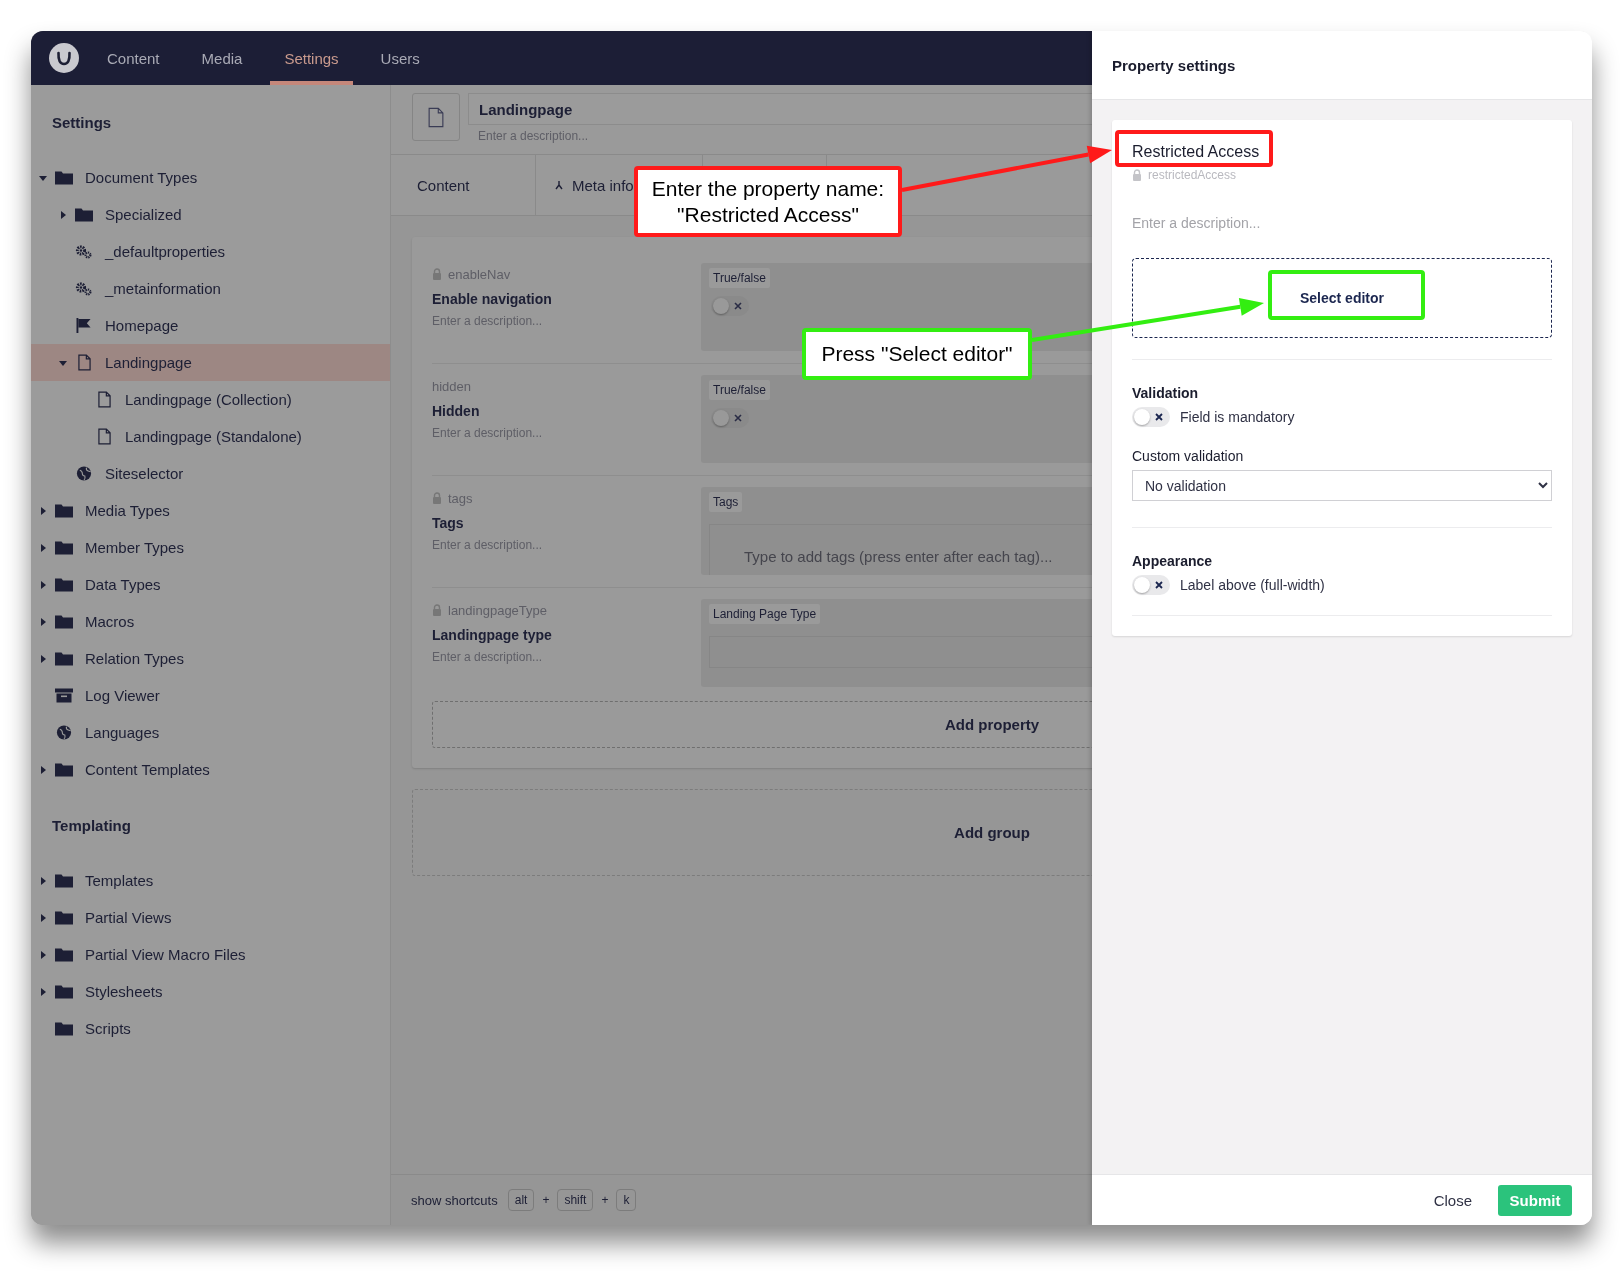  Describe the element at coordinates (84, 325) in the screenshot. I see `flag-icon` at that location.